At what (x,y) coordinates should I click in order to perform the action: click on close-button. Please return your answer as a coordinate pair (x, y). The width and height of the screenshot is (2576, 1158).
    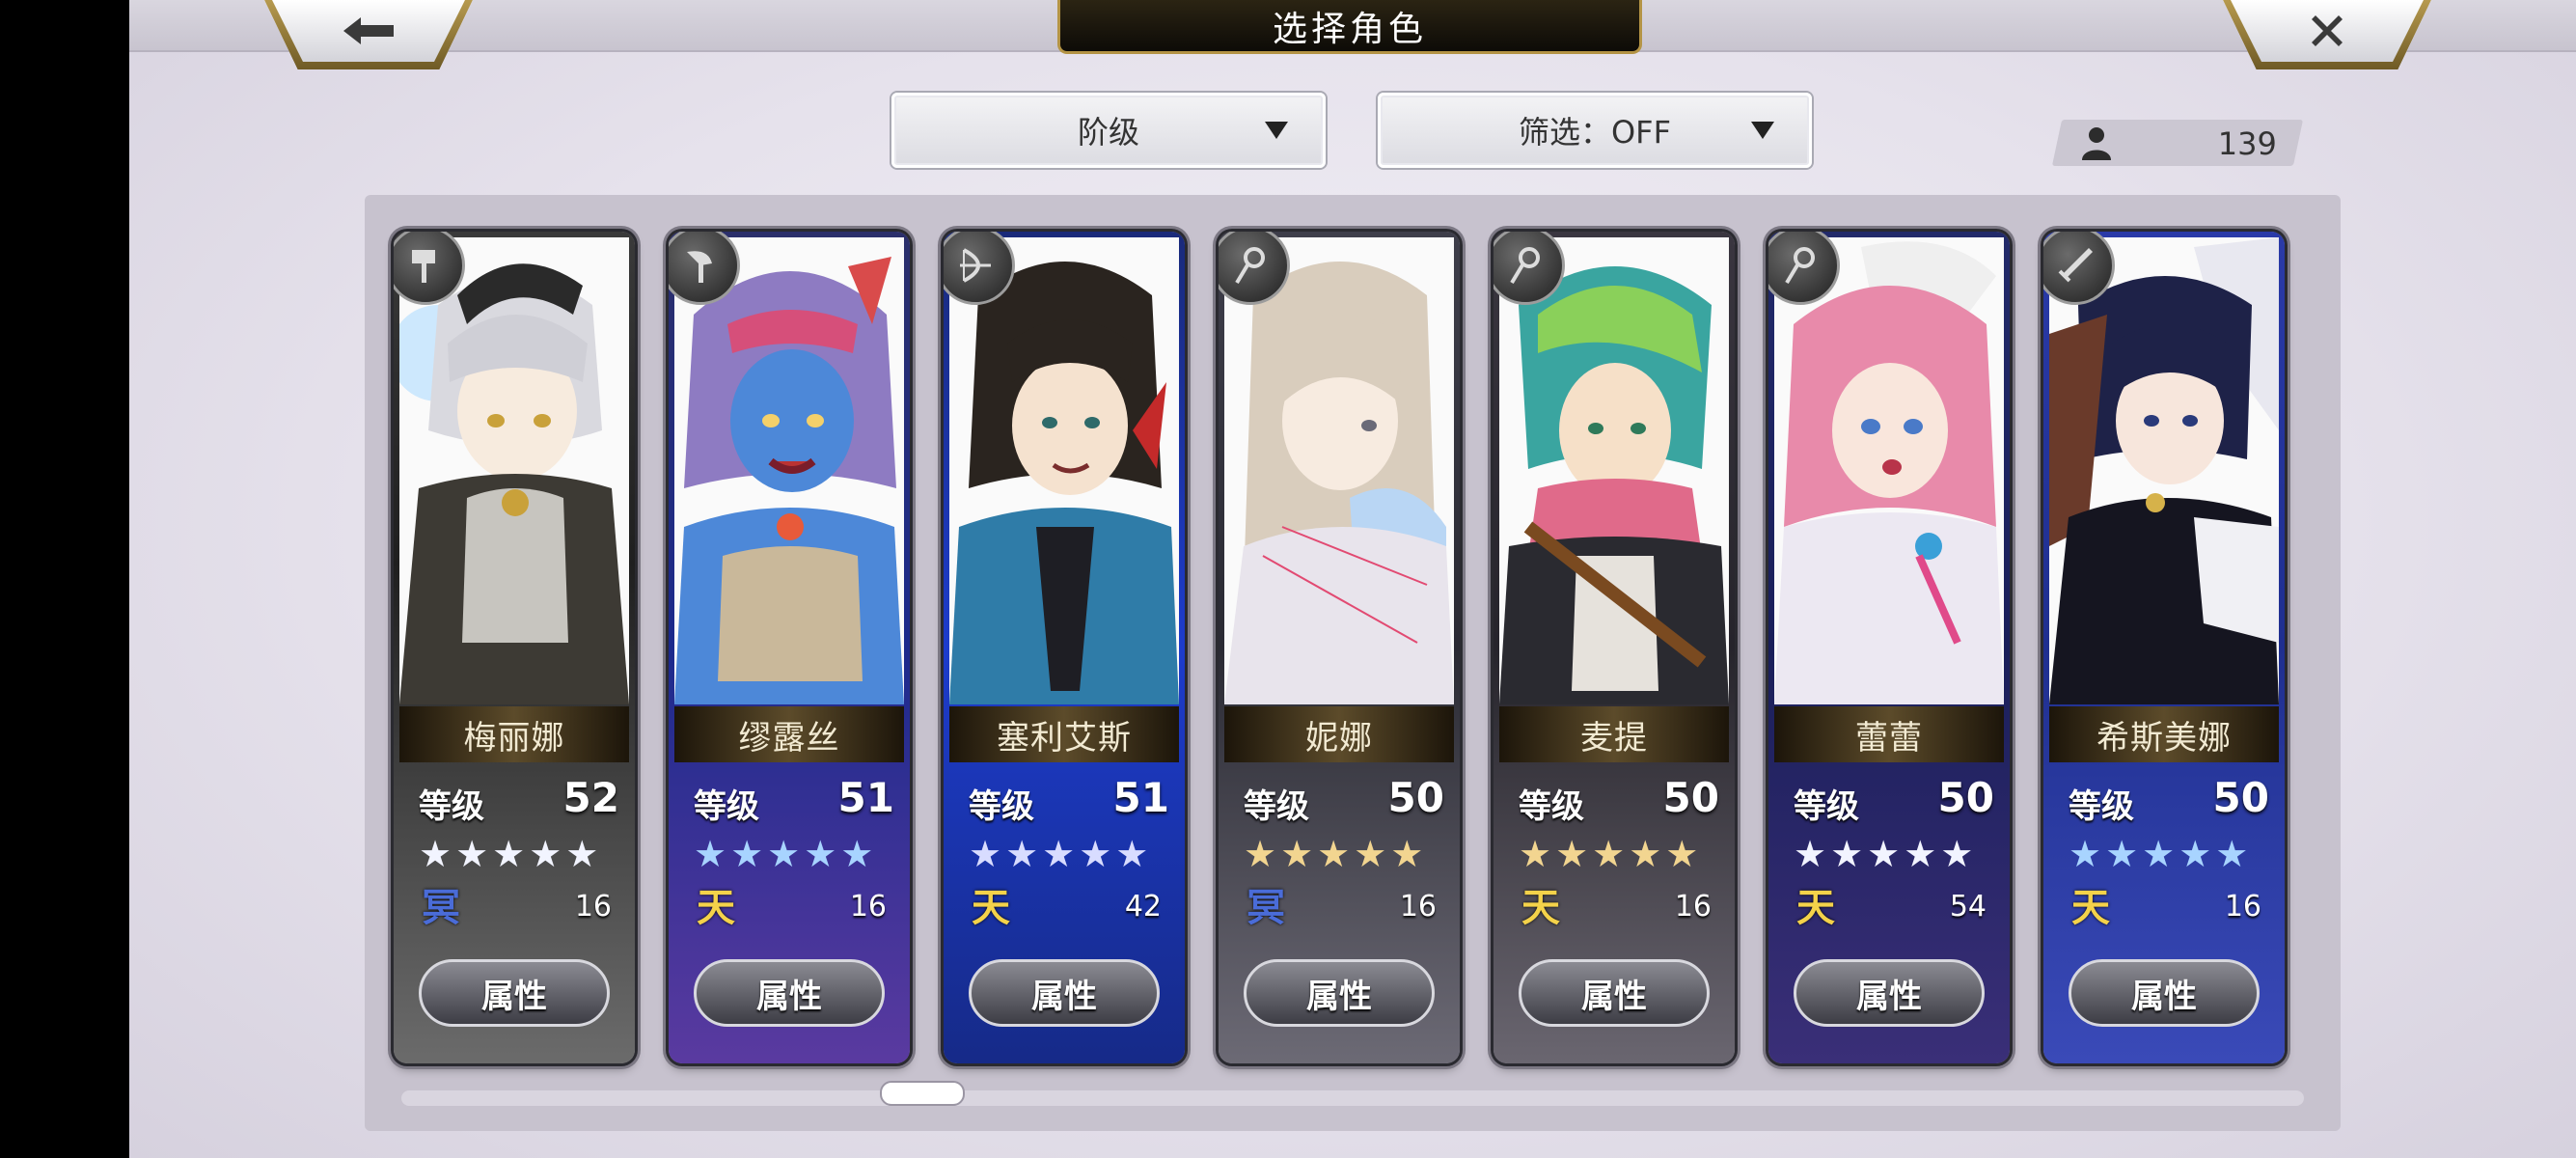
    Looking at the image, I should click on (2327, 34).